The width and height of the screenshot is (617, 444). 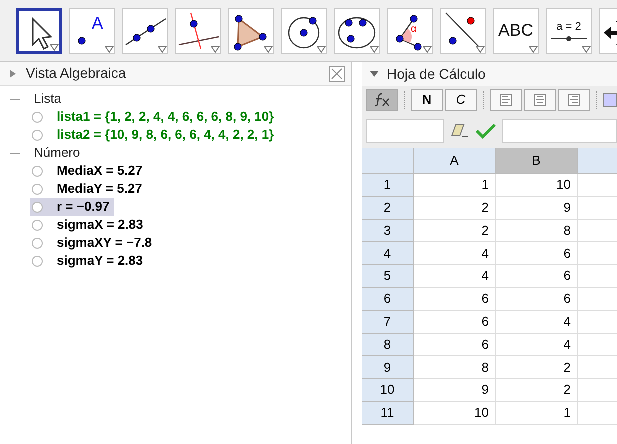 What do you see at coordinates (436, 74) in the screenshot?
I see `panel-title: Hoja de Cálculo` at bounding box center [436, 74].